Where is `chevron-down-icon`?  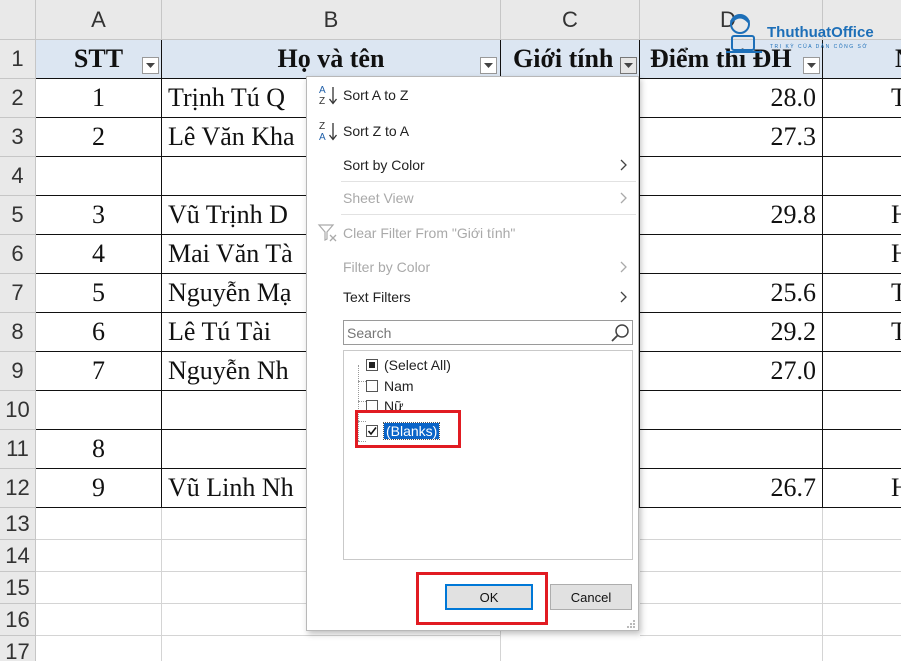 chevron-down-icon is located at coordinates (150, 65).